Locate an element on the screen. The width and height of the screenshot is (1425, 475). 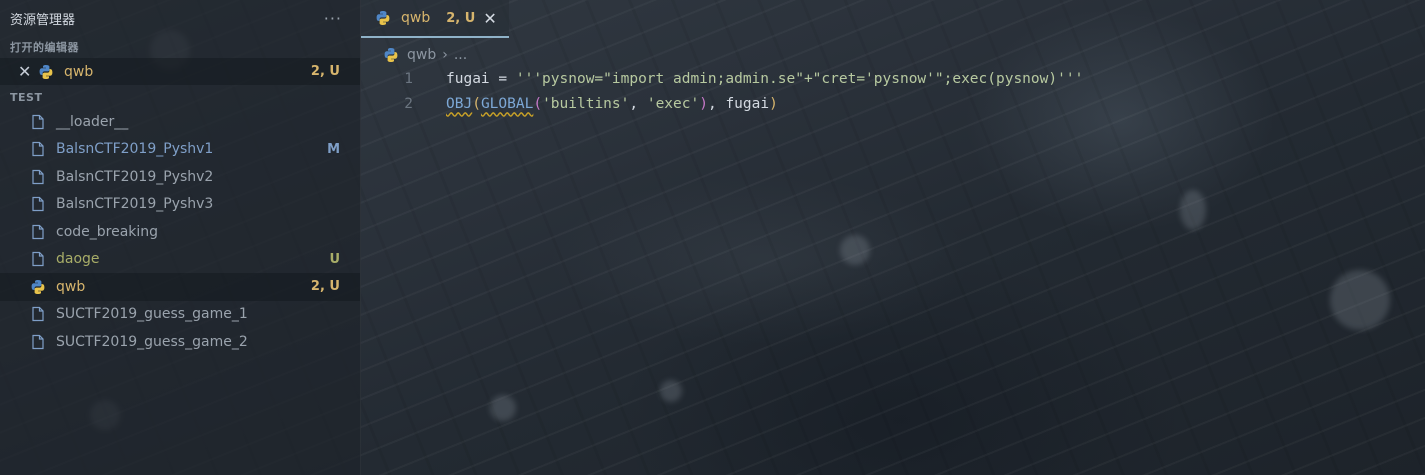
open-editor-item-qwb: ✕ qwb 2, U is located at coordinates (180, 71).